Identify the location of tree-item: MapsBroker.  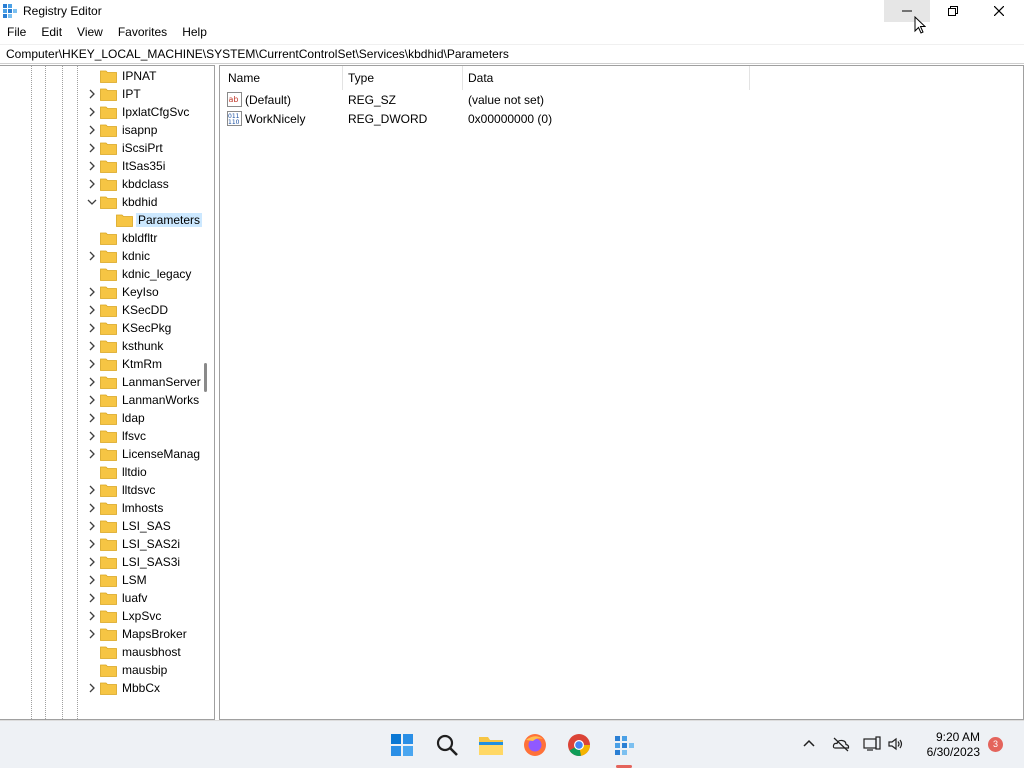
(100, 634).